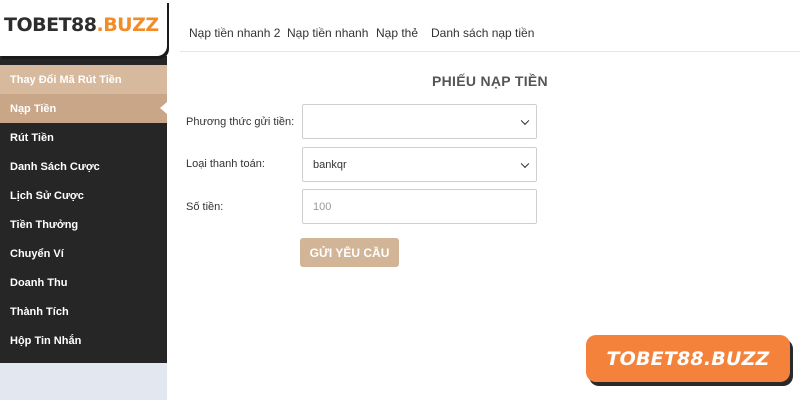 Image resolution: width=800 pixels, height=400 pixels. I want to click on sidebar-item-bet-list: Danh Sách Cược, so click(83, 166).